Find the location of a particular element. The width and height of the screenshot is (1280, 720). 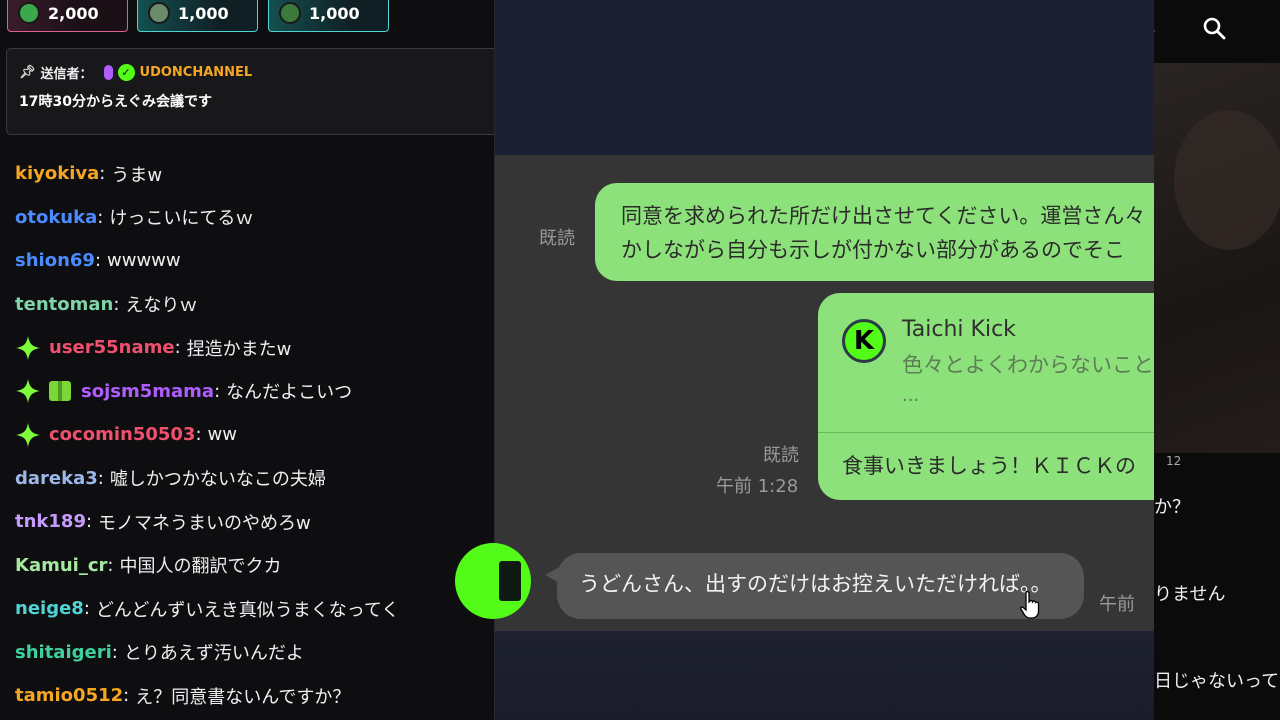

message-line: 同意を求められた所だけ出させてください。運営さん々 is located at coordinates (883, 216).